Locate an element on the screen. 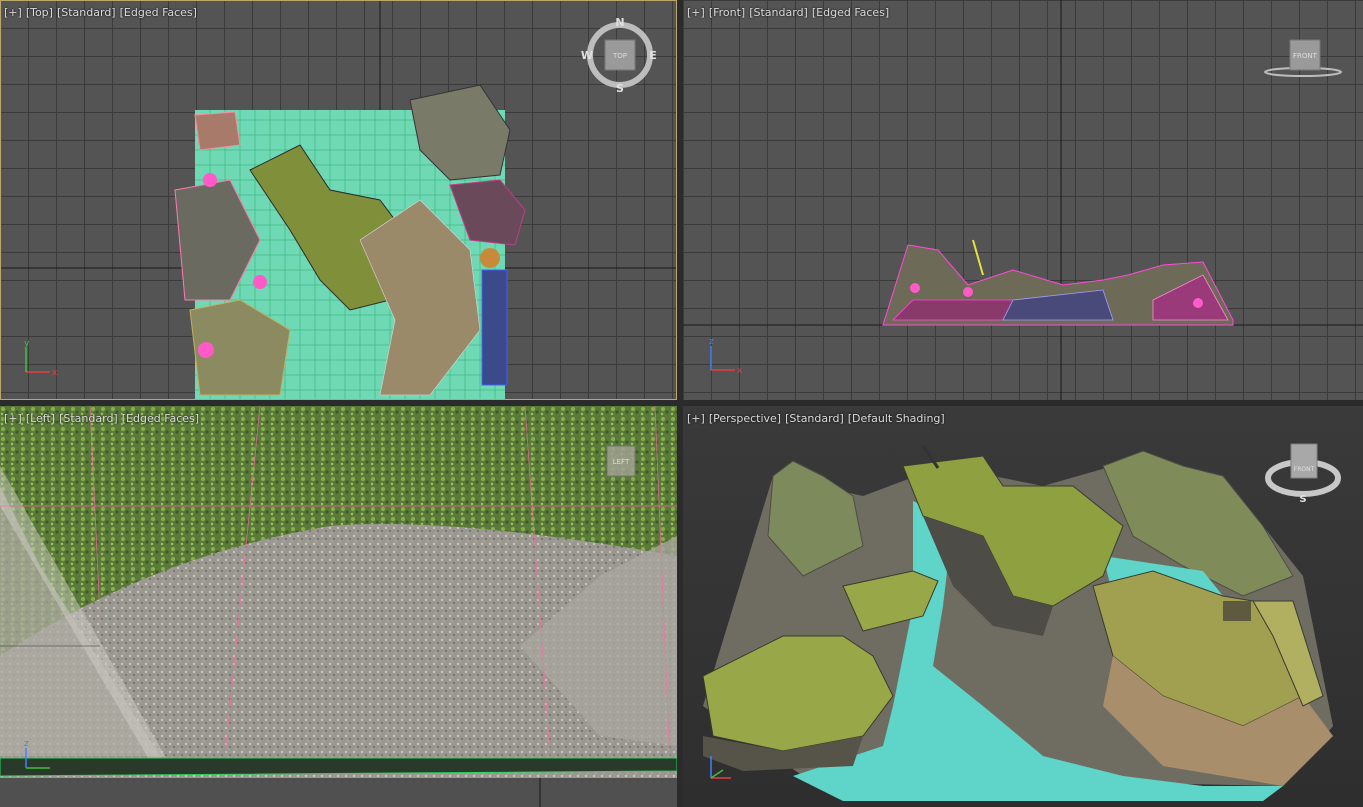 This screenshot has height=807, width=1363. blue-structure is located at coordinates (494, 327).